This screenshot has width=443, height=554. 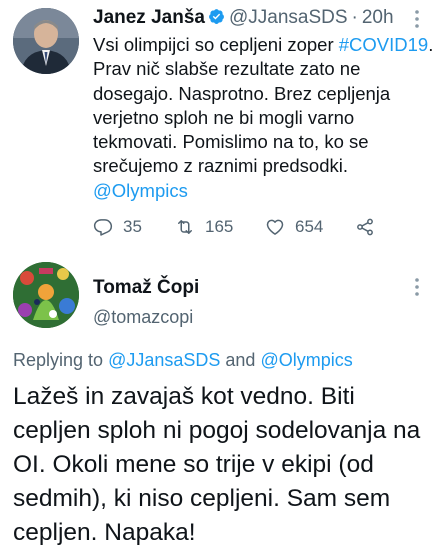 What do you see at coordinates (243, 227) in the screenshot?
I see `tweet-actions: 35 165 654` at bounding box center [243, 227].